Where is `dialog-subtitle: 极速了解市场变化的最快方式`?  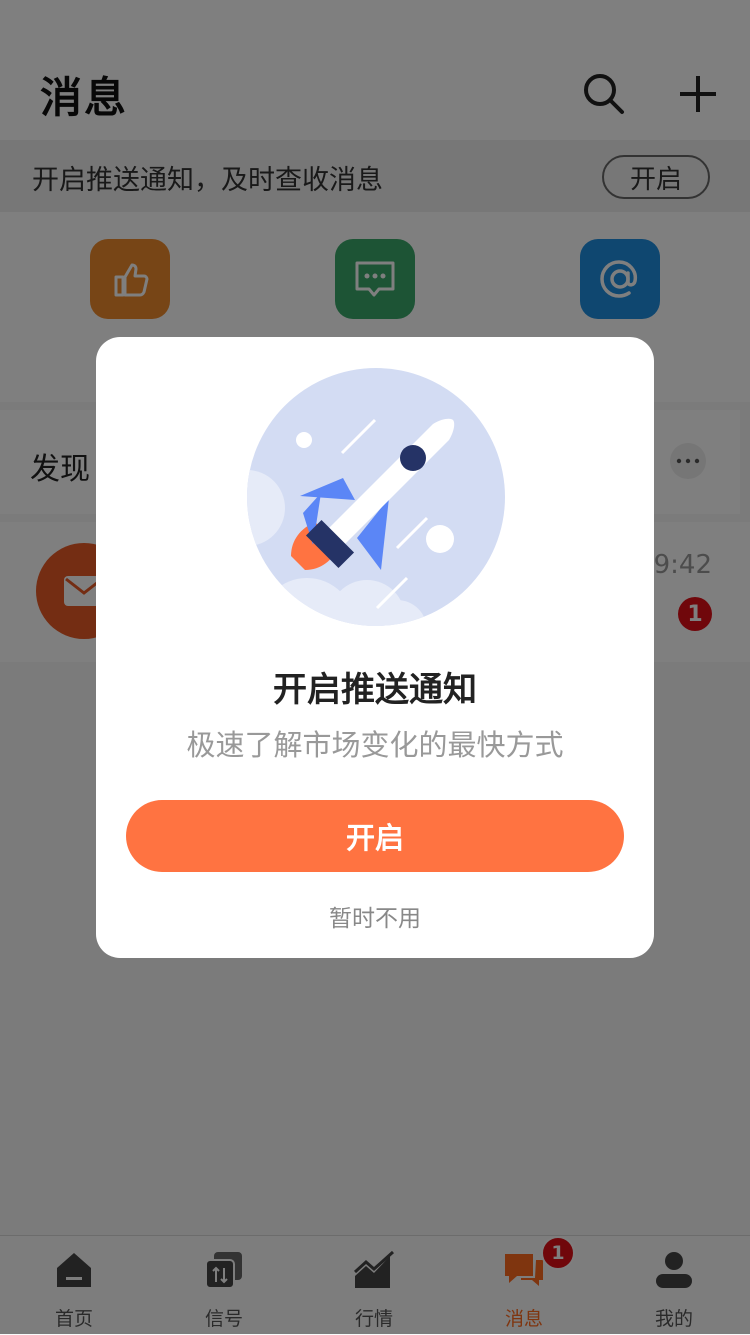 dialog-subtitle: 极速了解市场变化的最快方式 is located at coordinates (375, 745).